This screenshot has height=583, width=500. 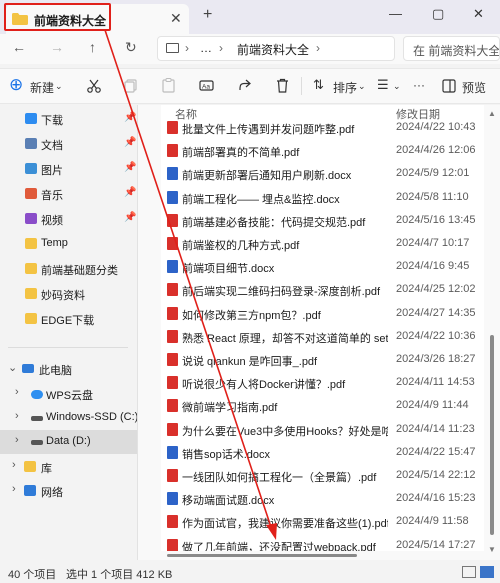 I want to click on preview-button: 预览, so click(x=474, y=87).